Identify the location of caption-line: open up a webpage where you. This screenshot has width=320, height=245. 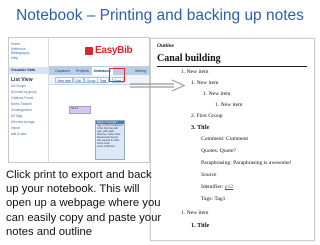
(83, 203).